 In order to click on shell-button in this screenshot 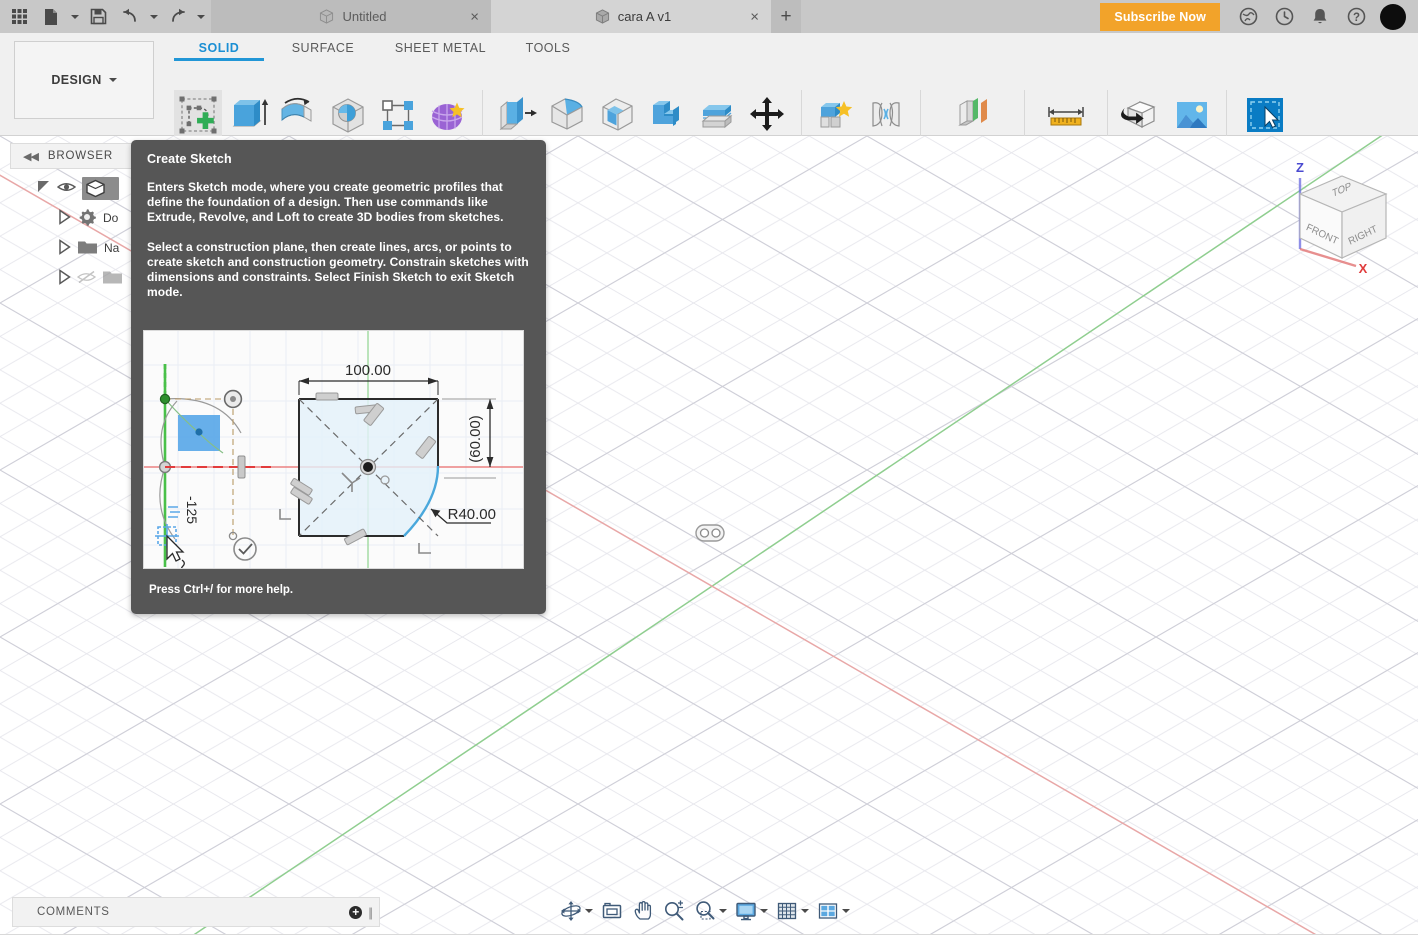, I will do `click(617, 115)`.